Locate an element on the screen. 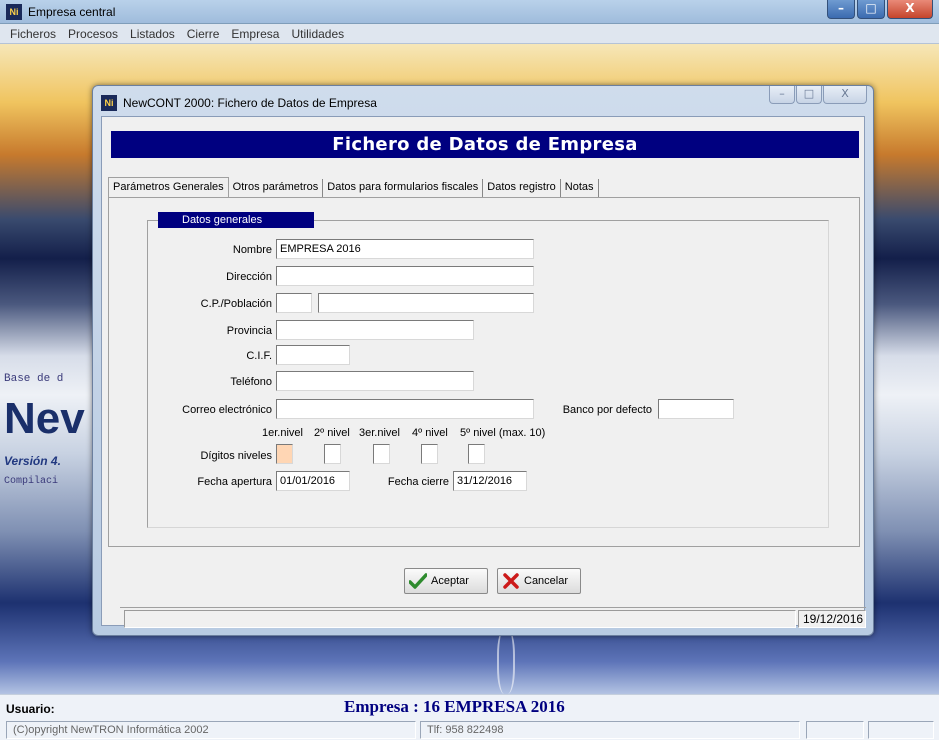 This screenshot has height=740, width=939. provincia-label: Provincia is located at coordinates (249, 331).